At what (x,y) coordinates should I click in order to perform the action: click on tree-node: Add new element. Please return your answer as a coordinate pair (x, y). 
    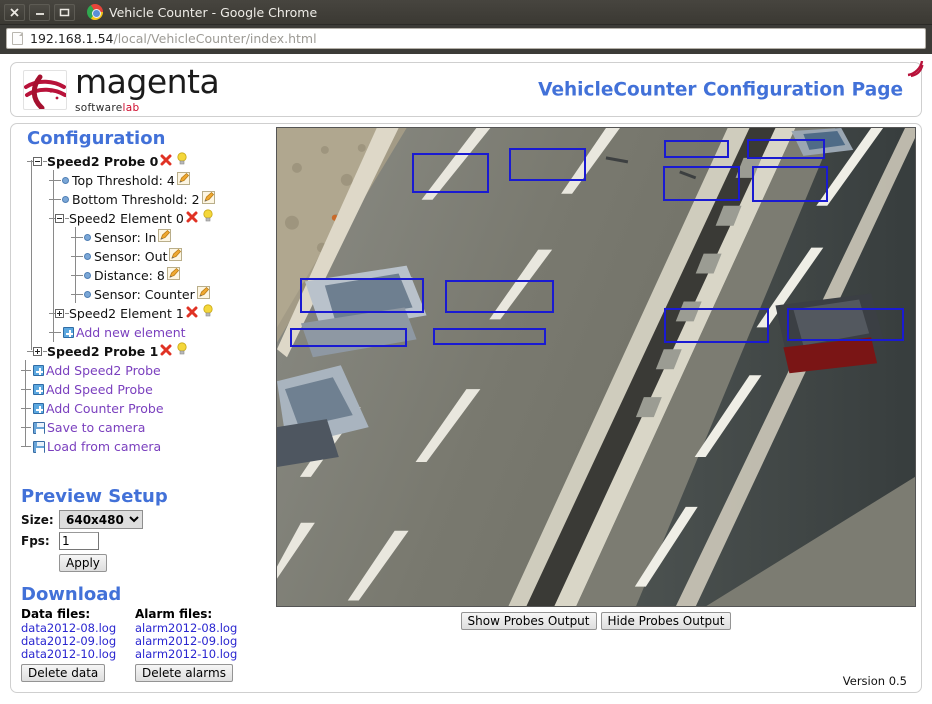
    Looking at the image, I should click on (146, 331).